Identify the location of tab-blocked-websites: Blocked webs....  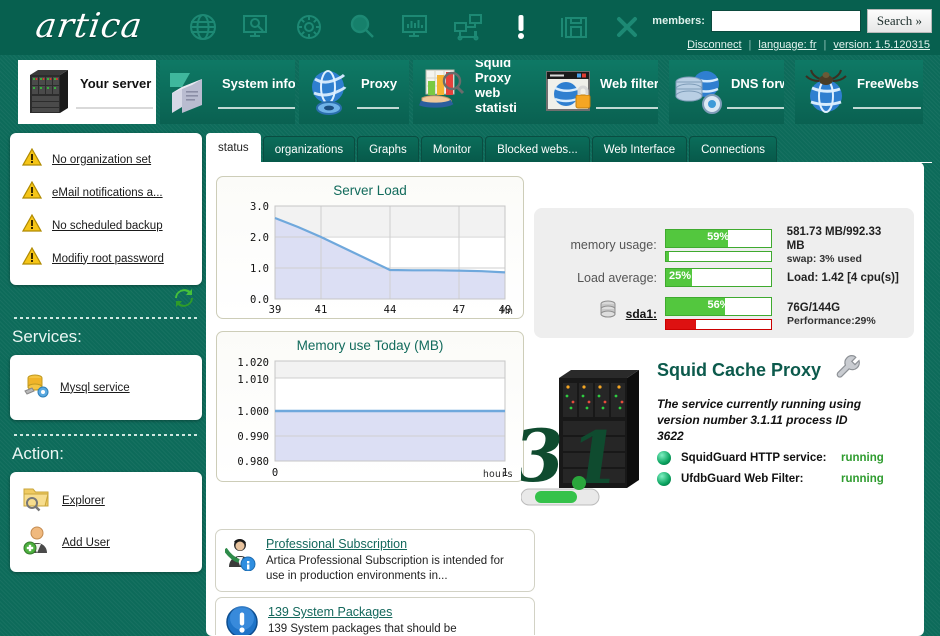
(537, 149).